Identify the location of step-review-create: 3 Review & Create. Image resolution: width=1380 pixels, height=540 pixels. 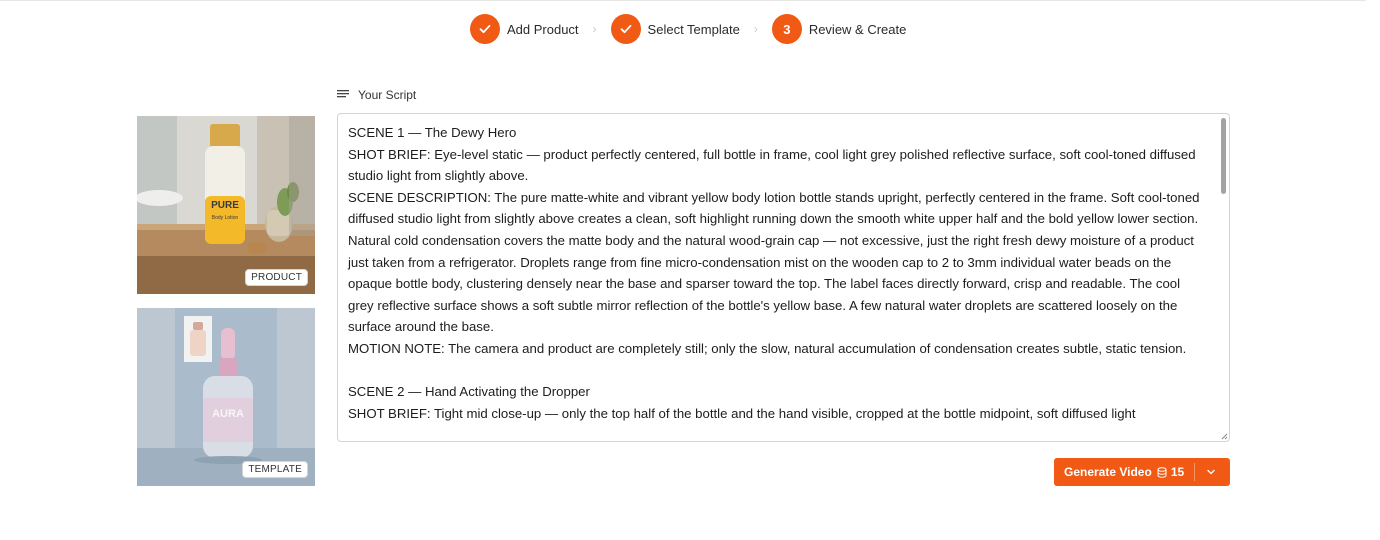
(839, 29).